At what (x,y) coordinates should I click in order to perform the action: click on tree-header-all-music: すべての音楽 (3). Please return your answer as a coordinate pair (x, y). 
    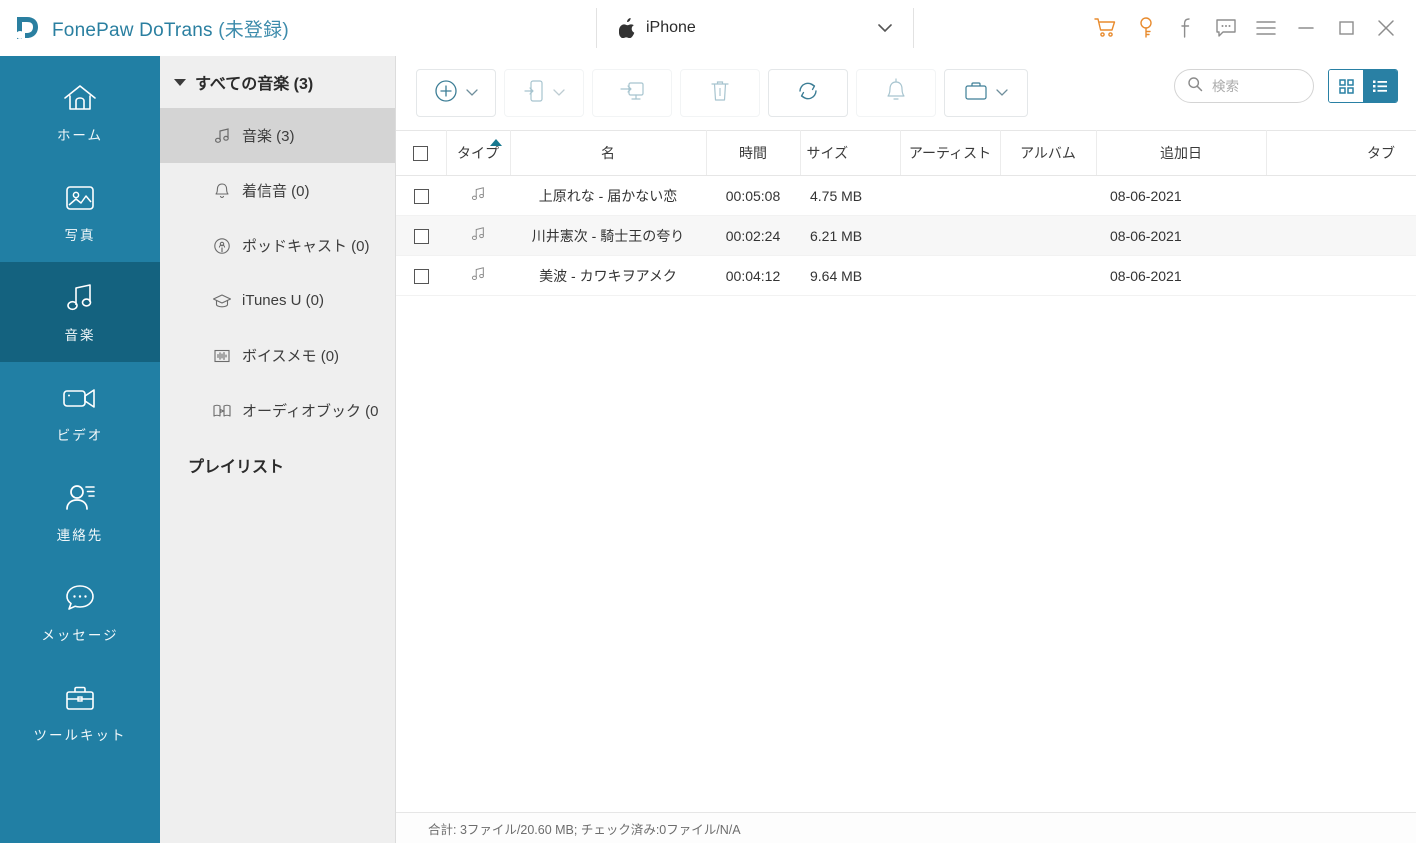
    Looking at the image, I should click on (277, 82).